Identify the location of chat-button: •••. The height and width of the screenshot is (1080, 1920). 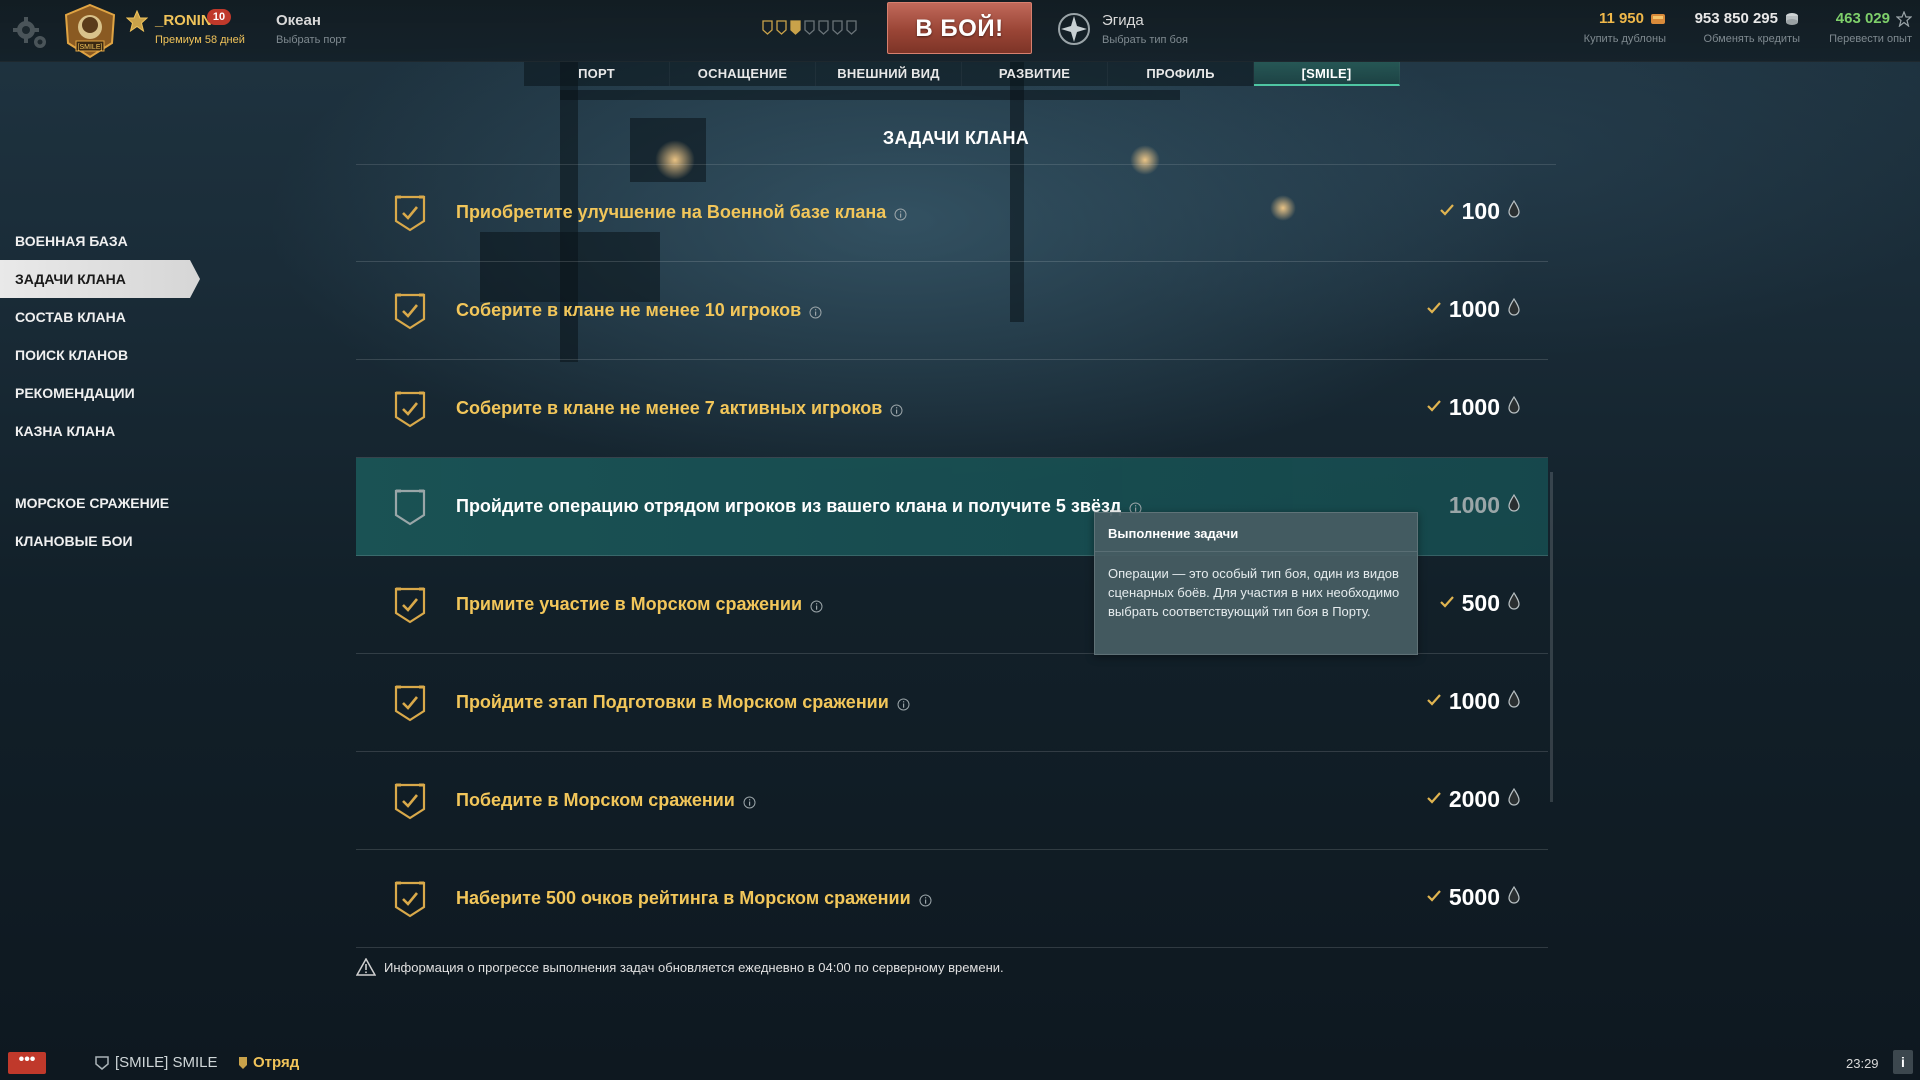
(27, 1063).